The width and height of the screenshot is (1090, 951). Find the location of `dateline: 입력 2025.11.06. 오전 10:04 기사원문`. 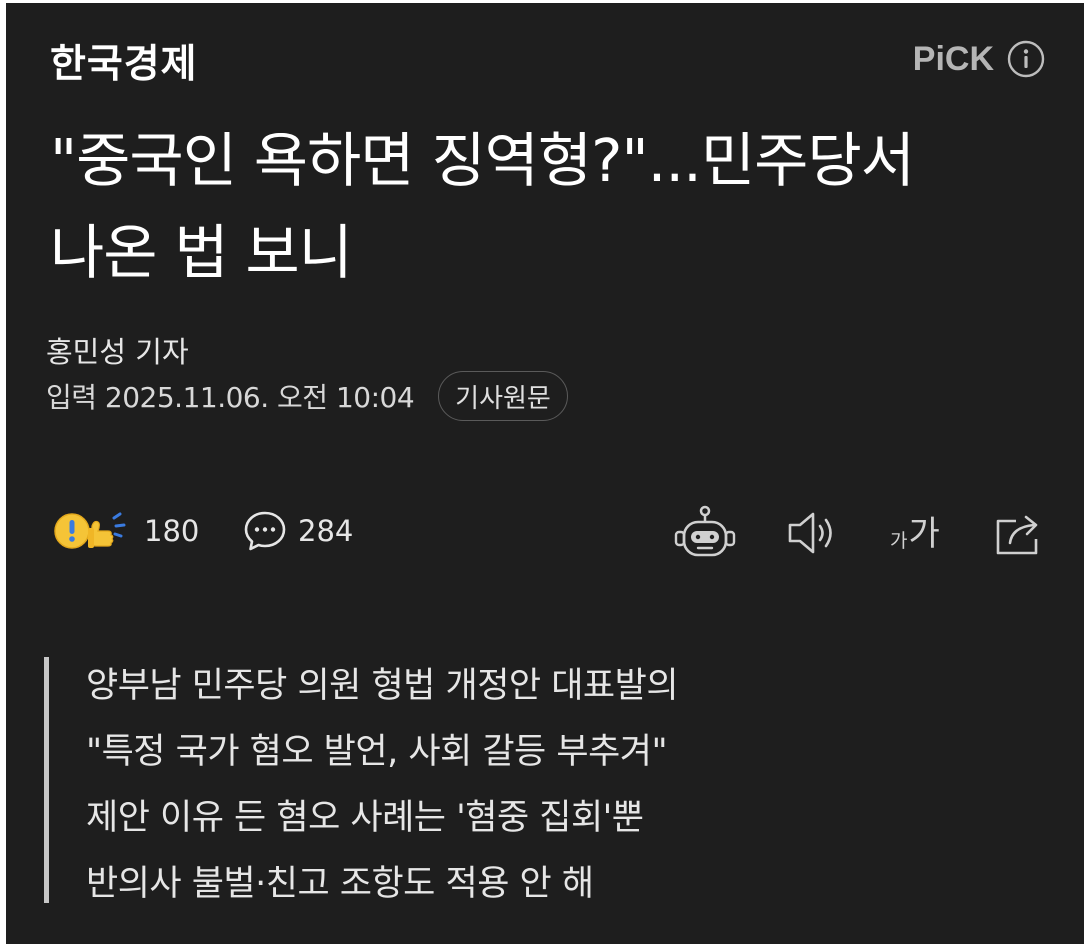

dateline: 입력 2025.11.06. 오전 10:04 기사원문 is located at coordinates (307, 396).